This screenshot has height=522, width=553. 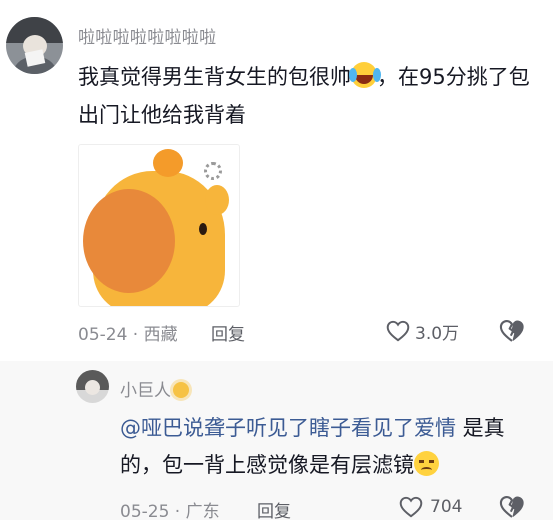 What do you see at coordinates (274, 509) in the screenshot?
I see `reply-reply-button: 回复` at bounding box center [274, 509].